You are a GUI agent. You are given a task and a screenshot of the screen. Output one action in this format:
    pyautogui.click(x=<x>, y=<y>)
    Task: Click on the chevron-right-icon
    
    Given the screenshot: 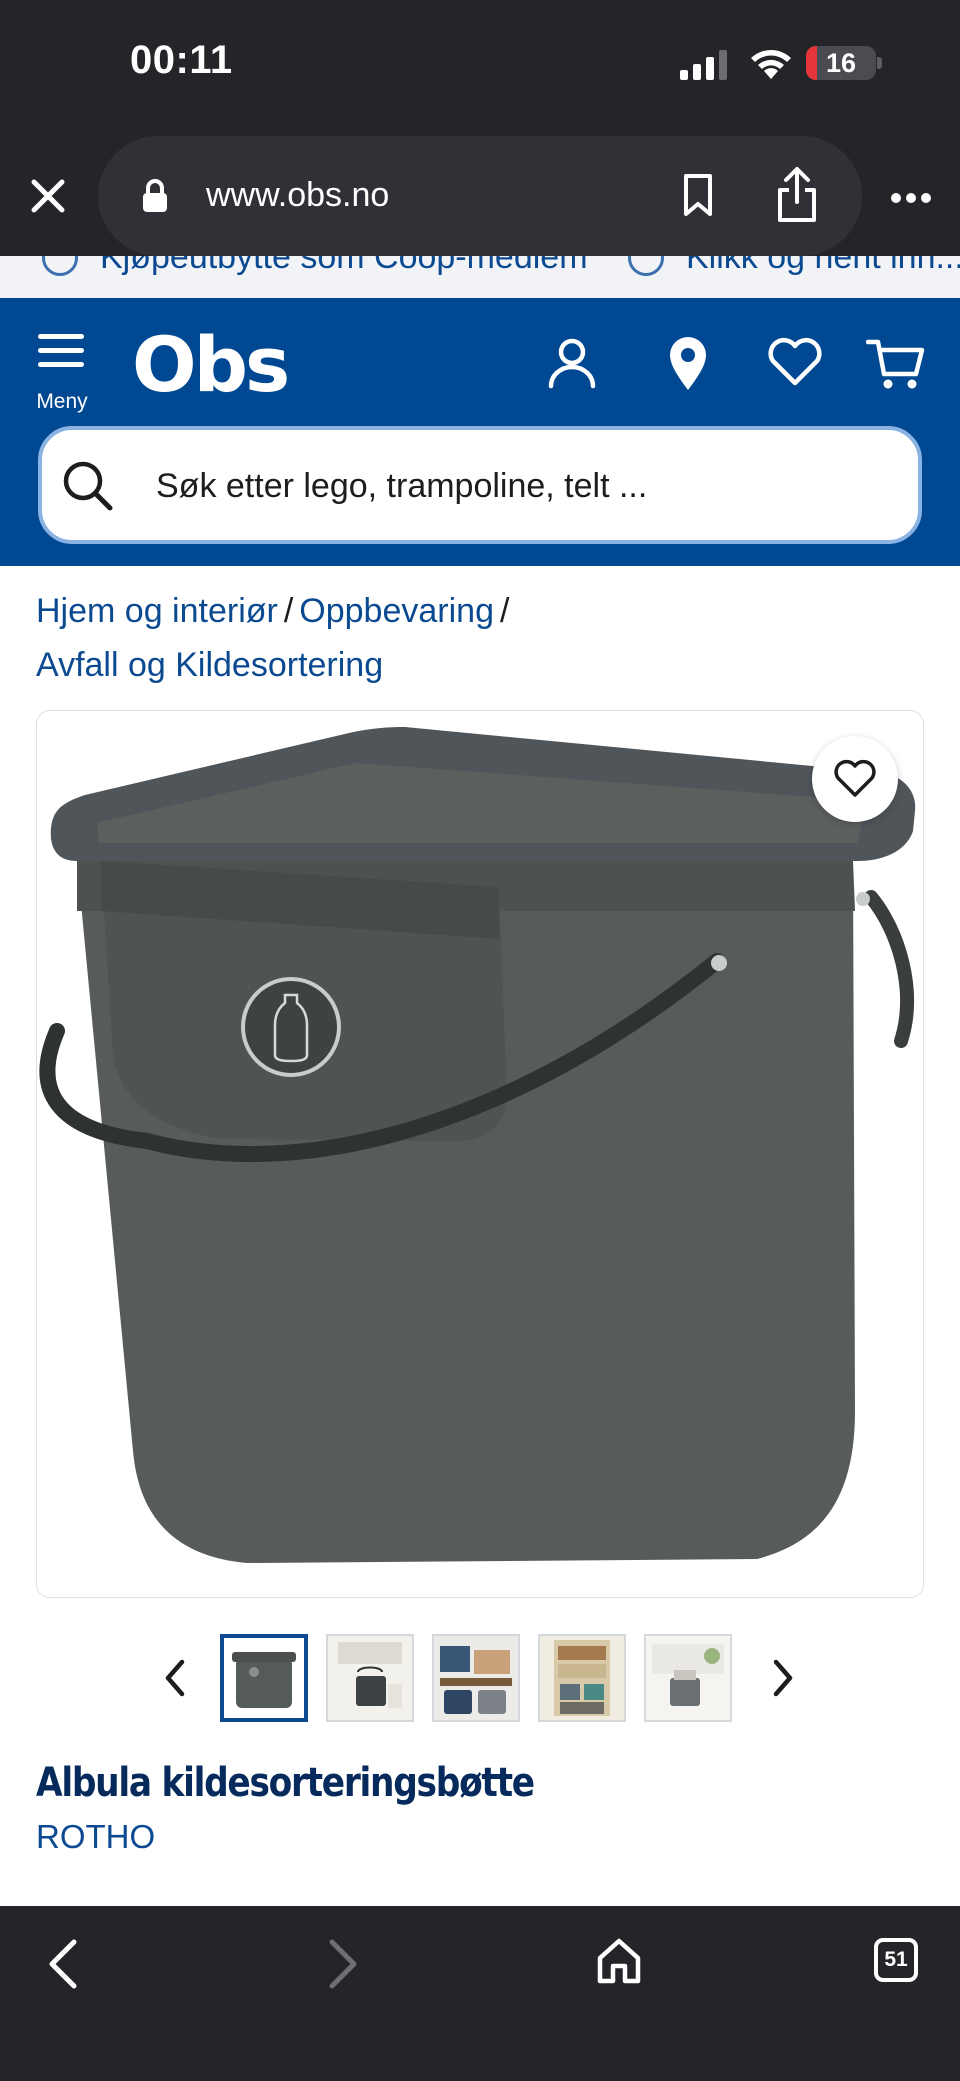 What is the action you would take?
    pyautogui.click(x=783, y=1678)
    